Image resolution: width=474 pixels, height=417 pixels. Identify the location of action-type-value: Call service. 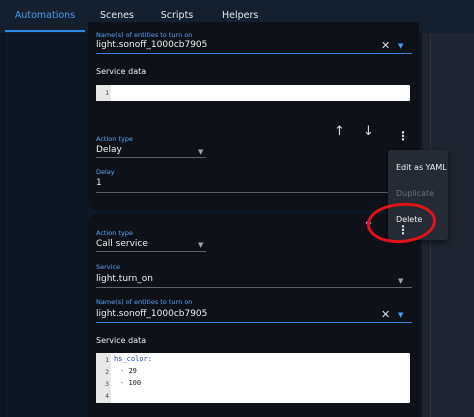
(122, 244).